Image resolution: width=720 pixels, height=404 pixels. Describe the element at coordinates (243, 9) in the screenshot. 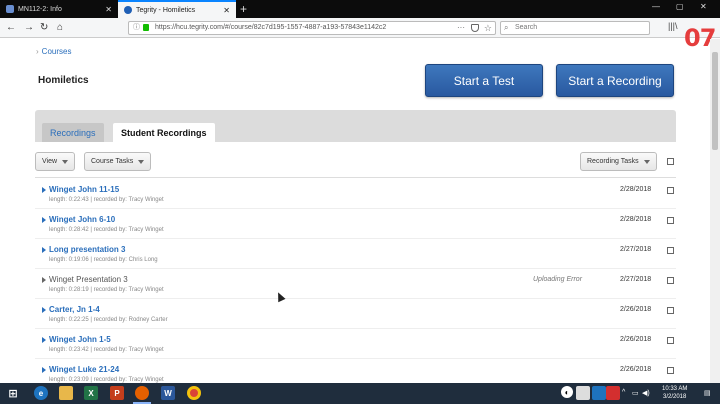

I see `new-tab-icon: +` at that location.